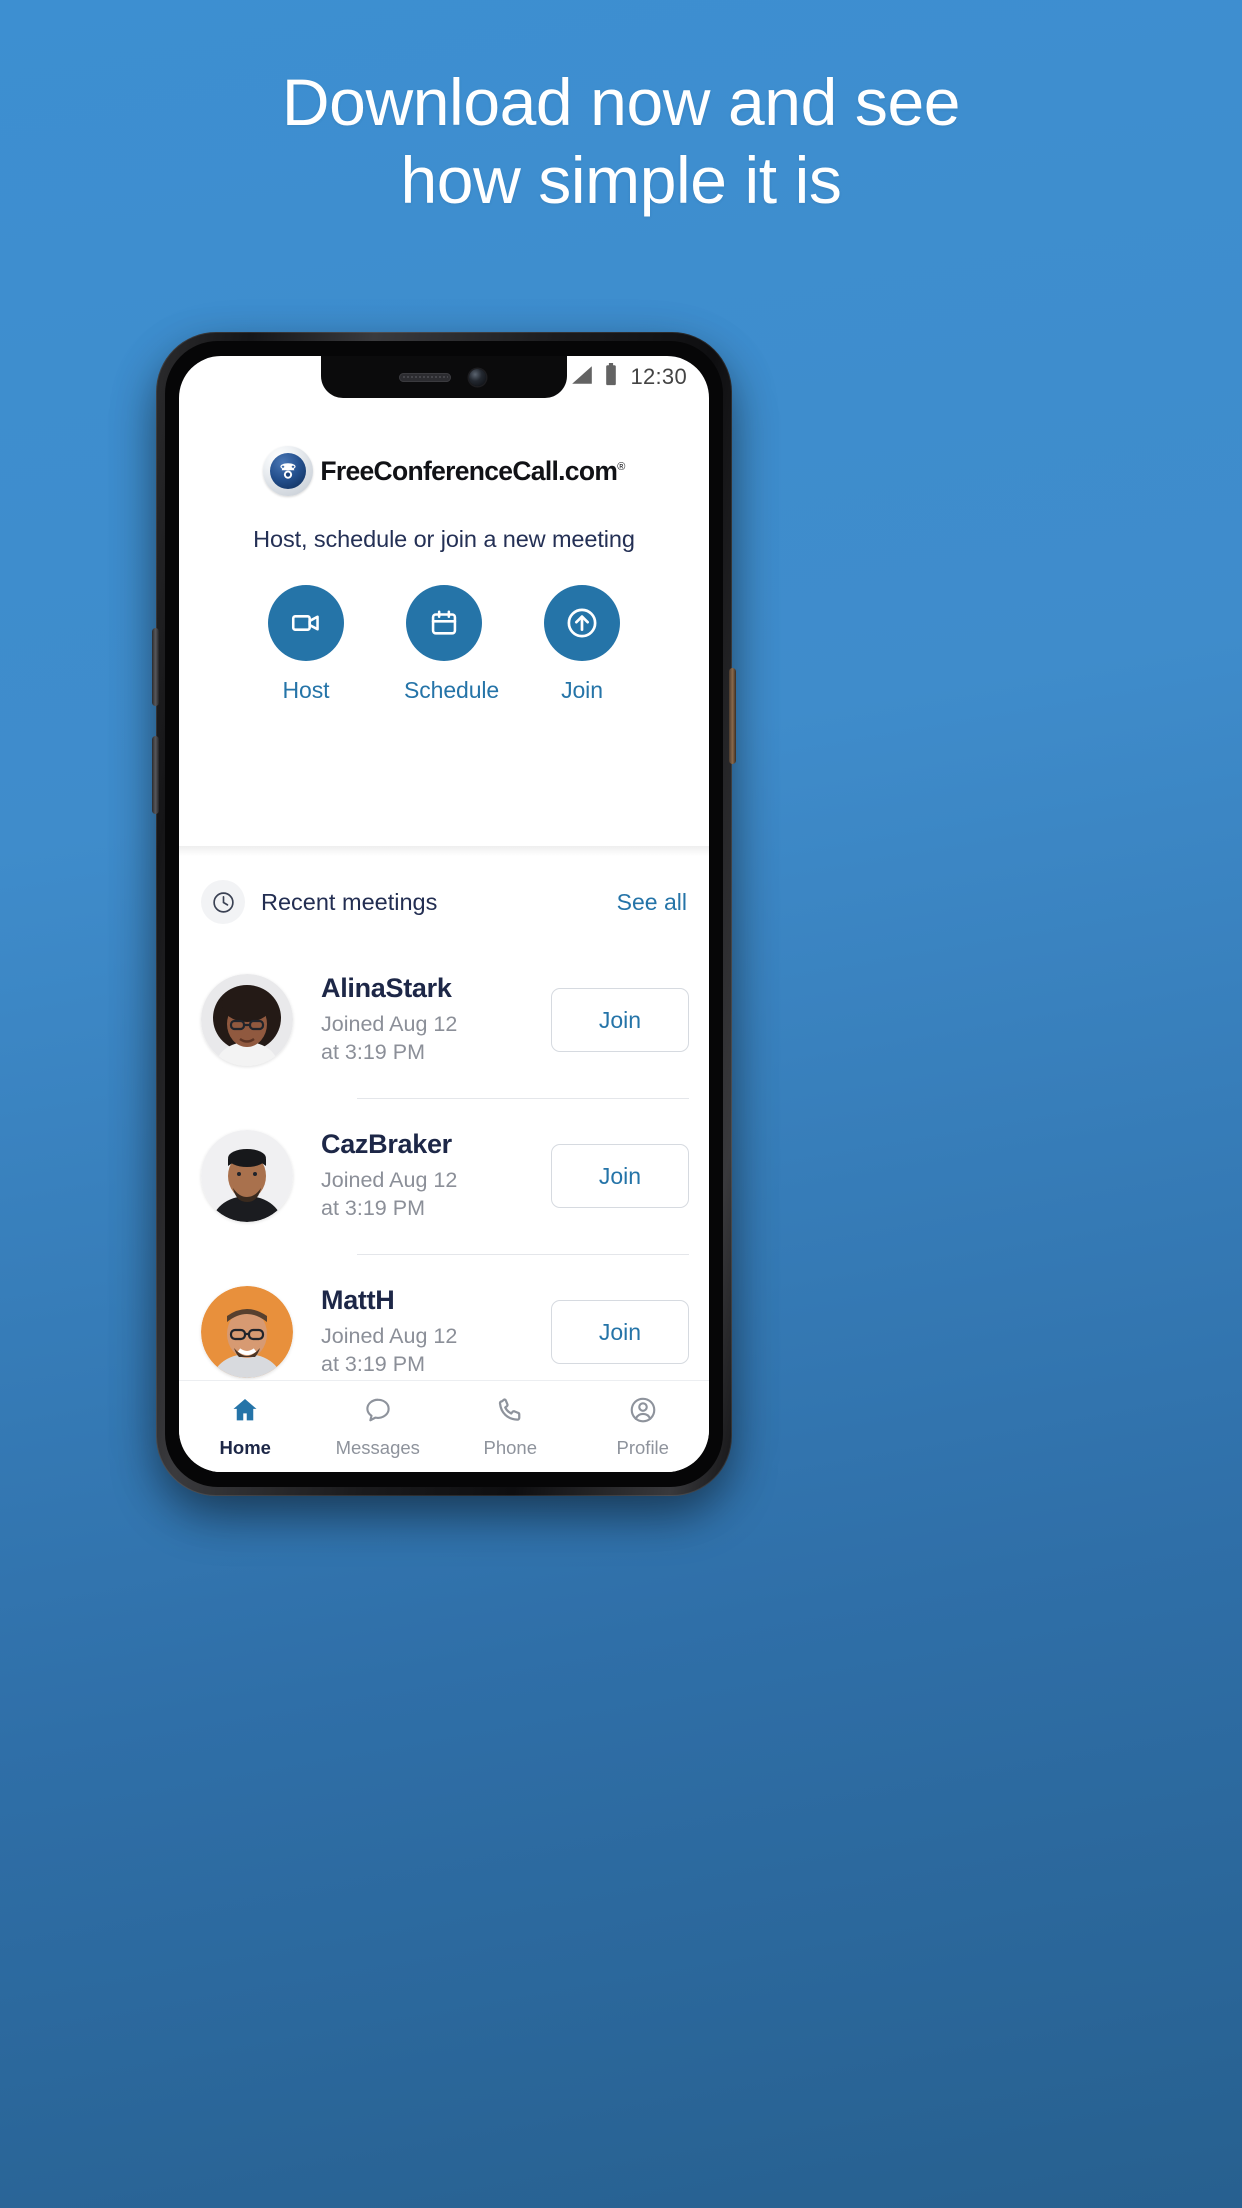  What do you see at coordinates (444, 539) in the screenshot?
I see `app-tagline: Host, schedule or join a new meeting` at bounding box center [444, 539].